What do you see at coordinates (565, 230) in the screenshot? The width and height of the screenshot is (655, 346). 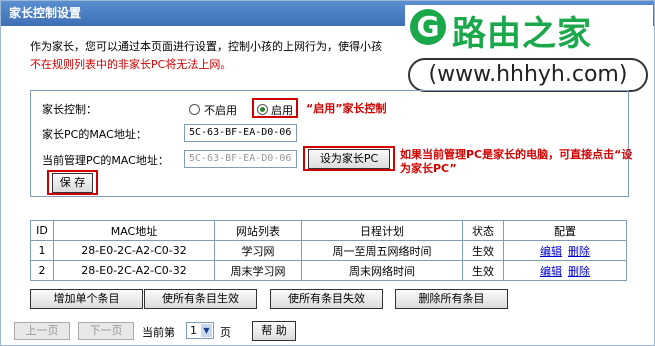 I see `col-config-header: 配置` at bounding box center [565, 230].